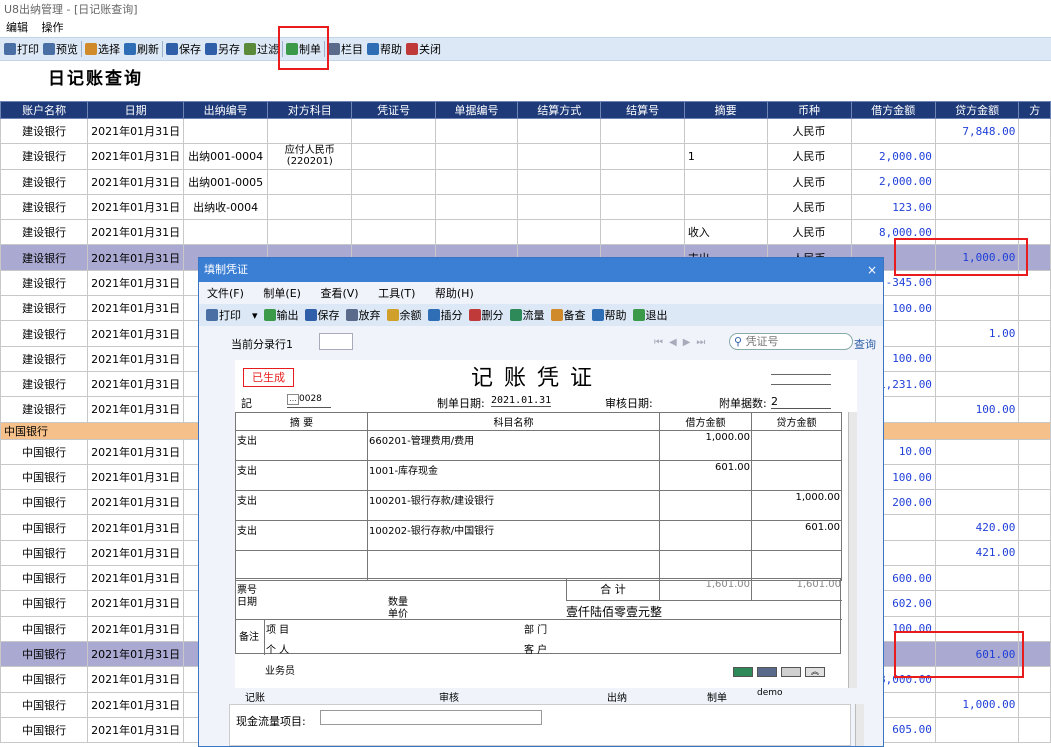  What do you see at coordinates (706, 590) in the screenshot?
I see `total-debit: 1,601.00` at bounding box center [706, 590].